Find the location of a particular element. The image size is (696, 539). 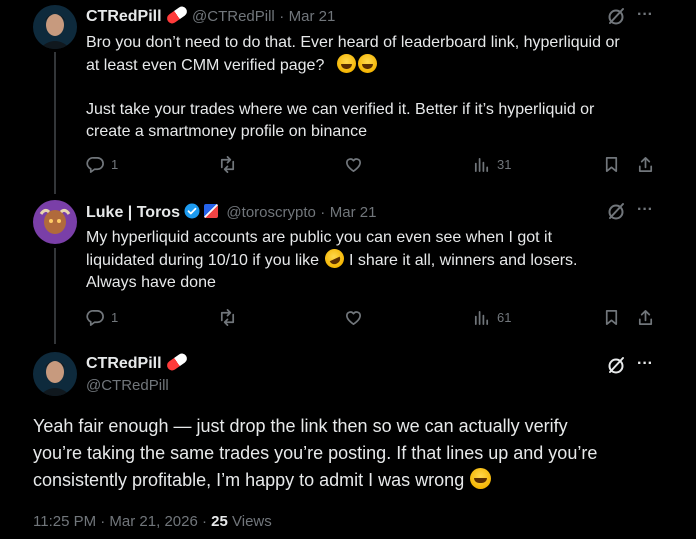

views-count: 61 is located at coordinates (504, 317).